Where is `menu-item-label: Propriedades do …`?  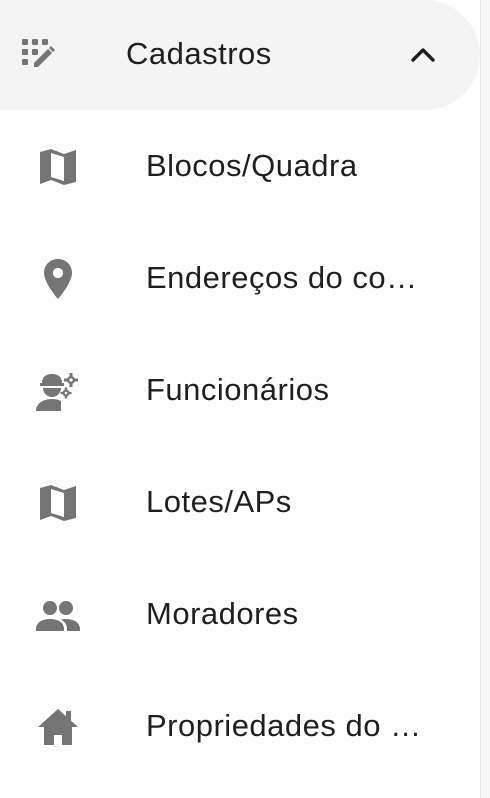 menu-item-label: Propriedades do … is located at coordinates (284, 725).